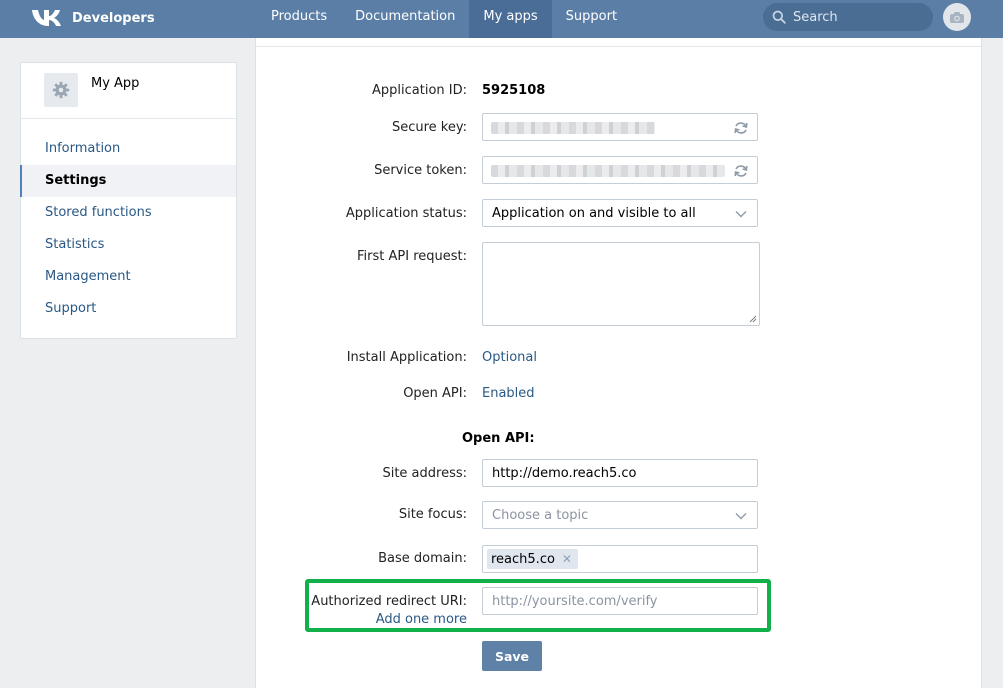 This screenshot has width=1003, height=688. What do you see at coordinates (405, 19) in the screenshot?
I see `nav-documentation: Documentation` at bounding box center [405, 19].